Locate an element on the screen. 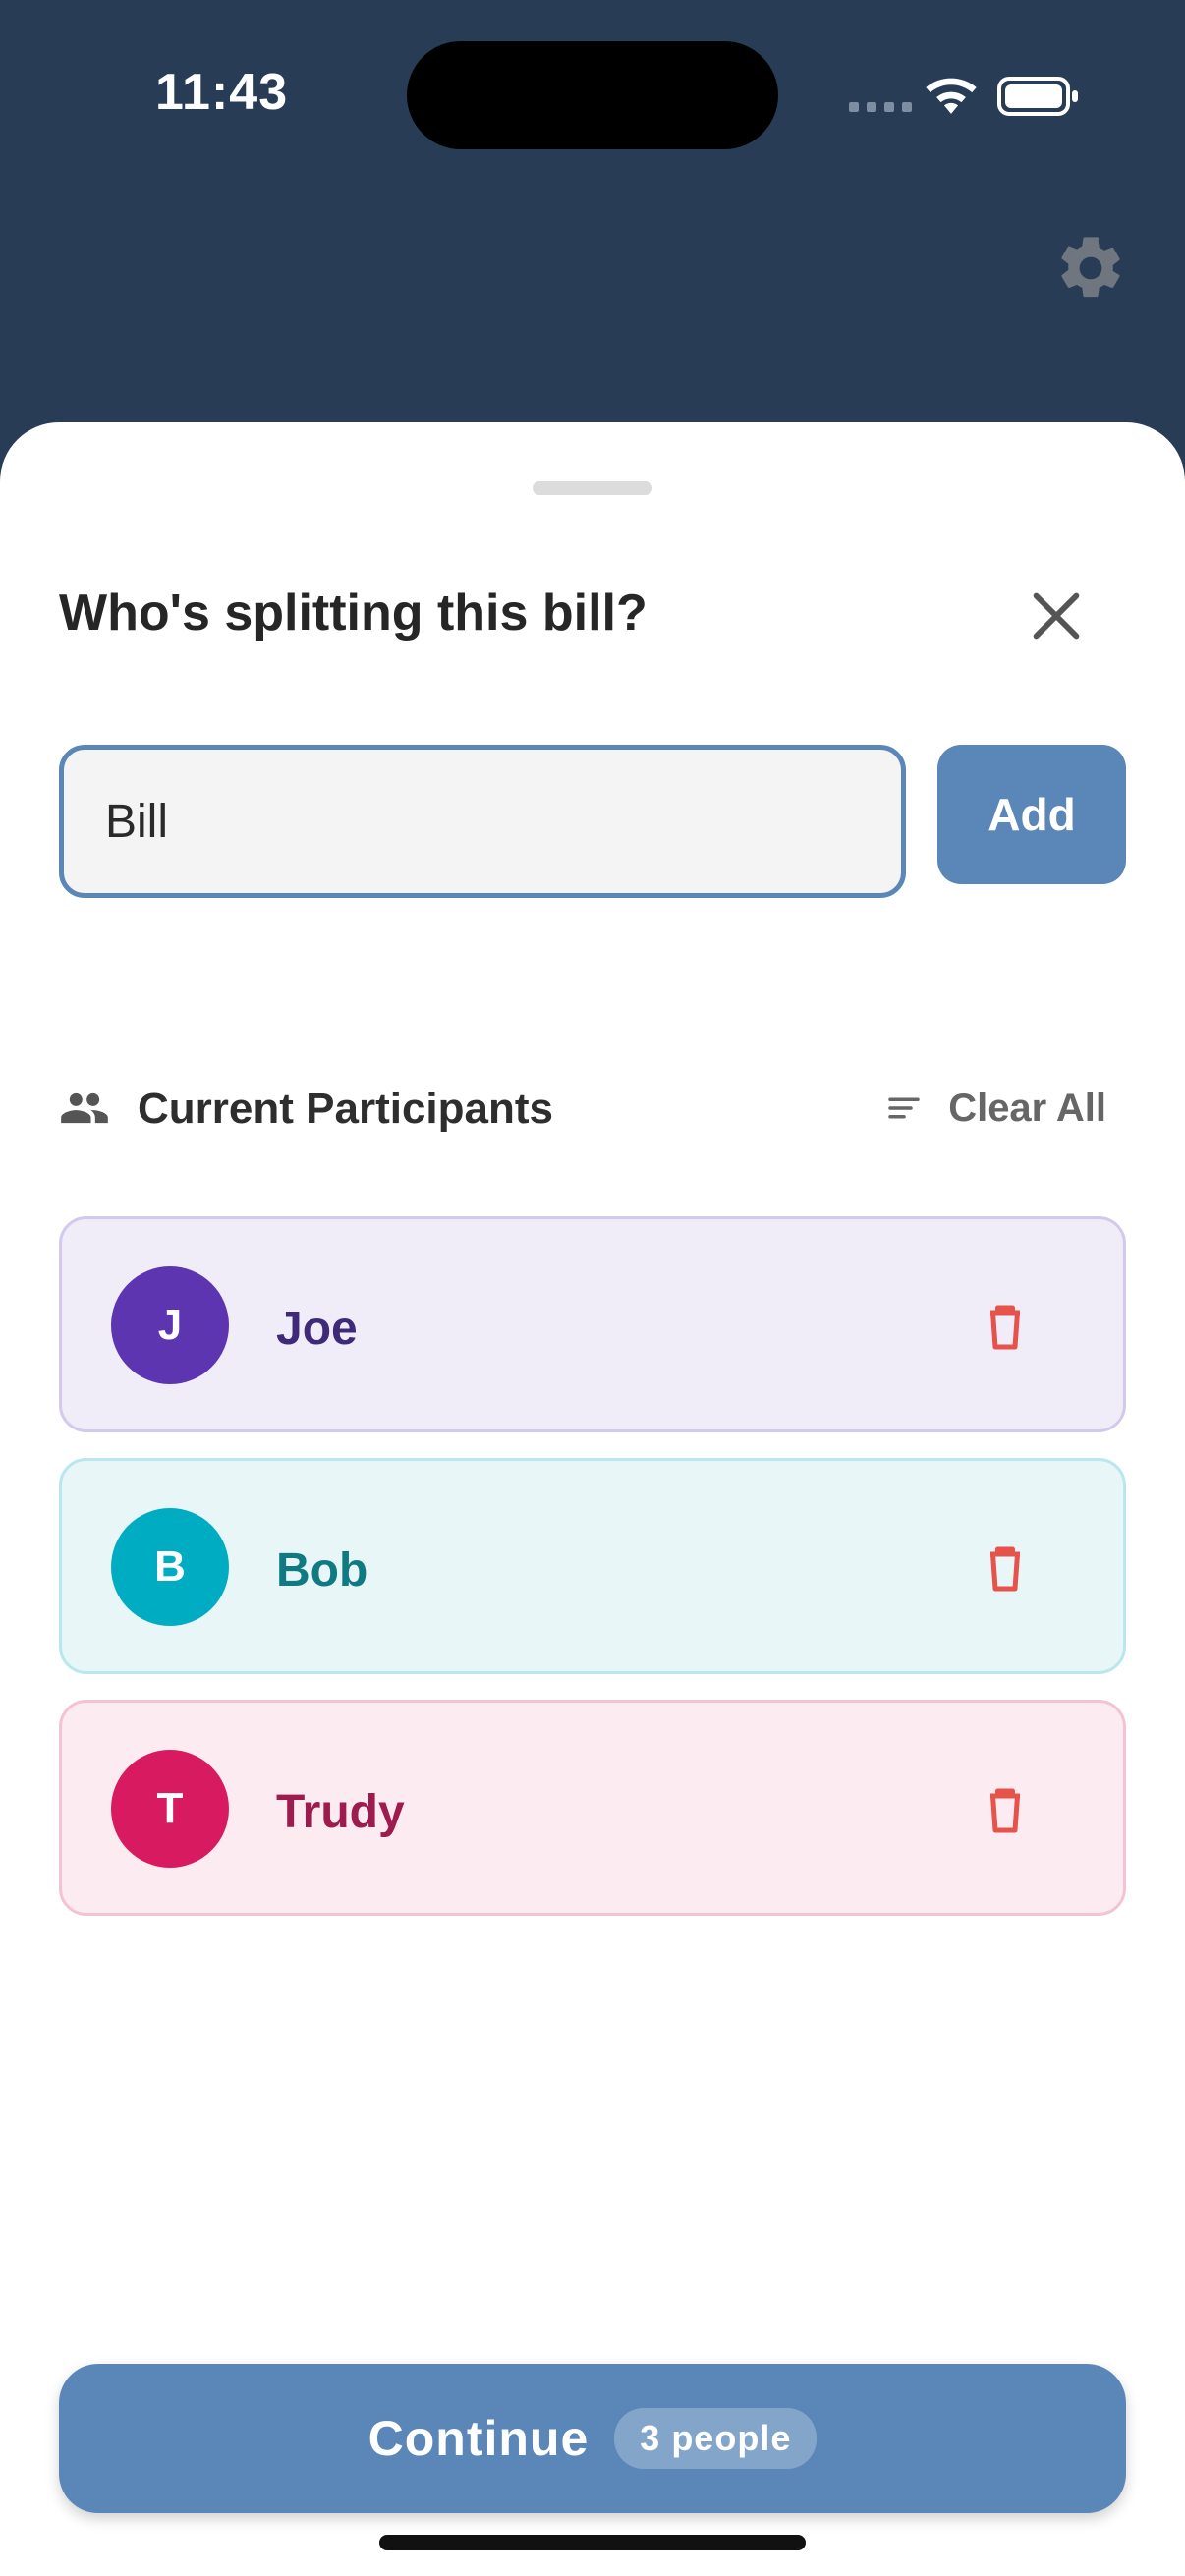 This screenshot has width=1185, height=2576. continue-button: Continue 3 people is located at coordinates (592, 2438).